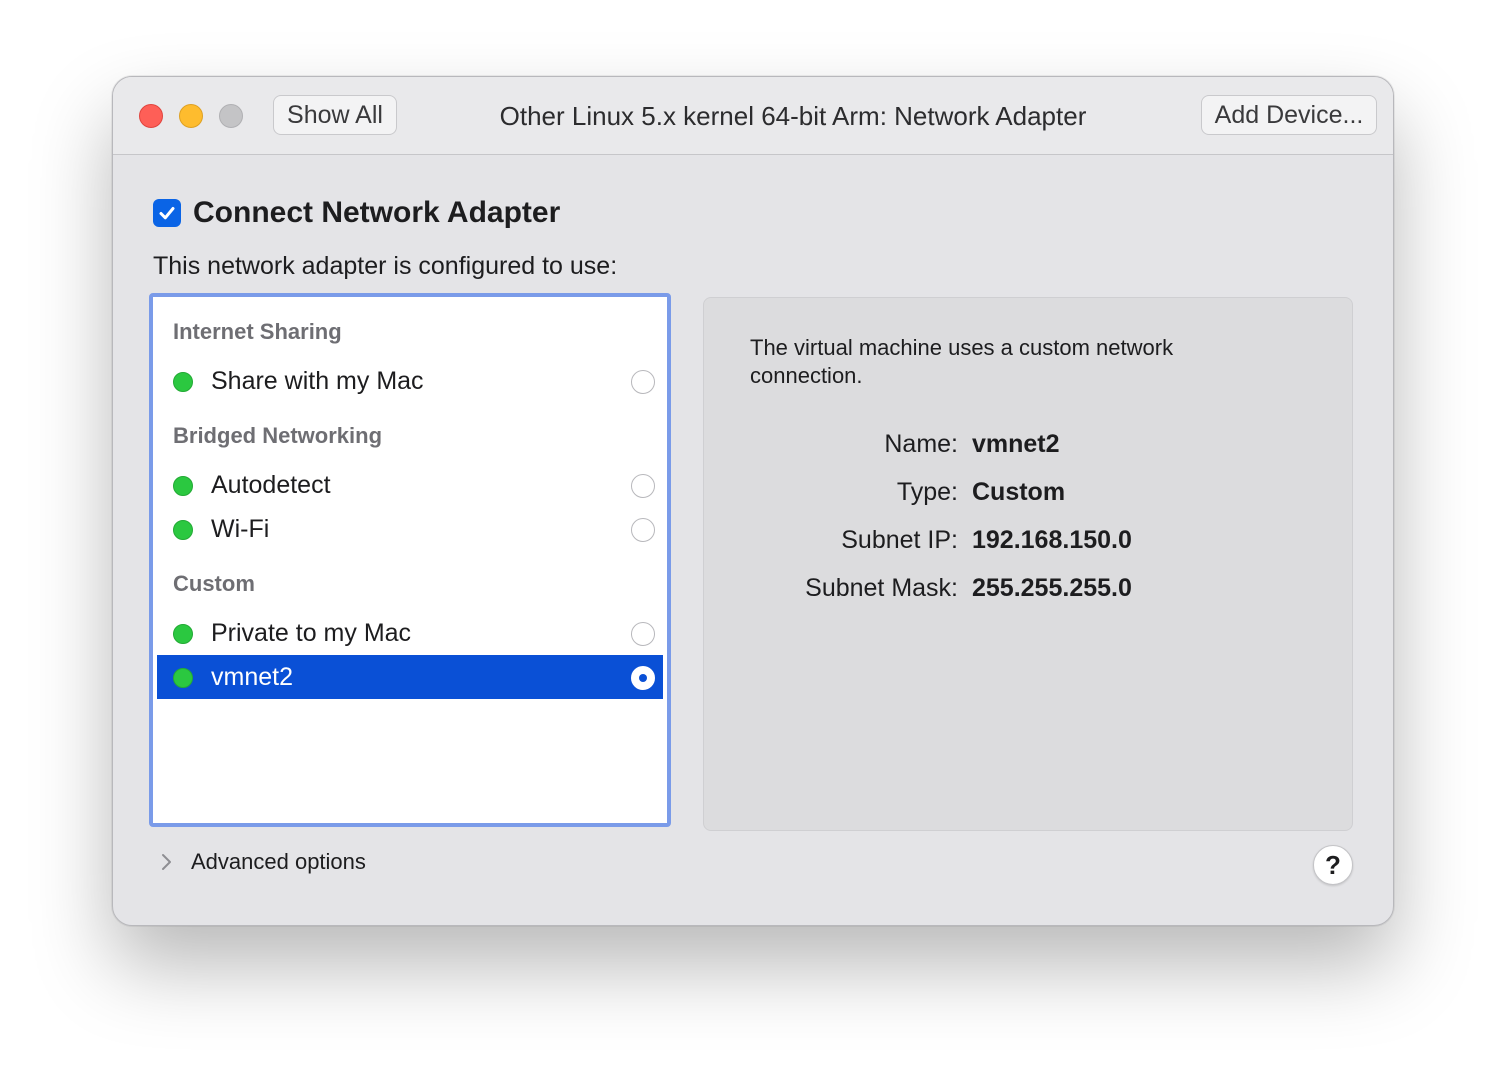 The height and width of the screenshot is (1072, 1504). I want to click on info-row-name: Name: vmnet2, so click(1029, 444).